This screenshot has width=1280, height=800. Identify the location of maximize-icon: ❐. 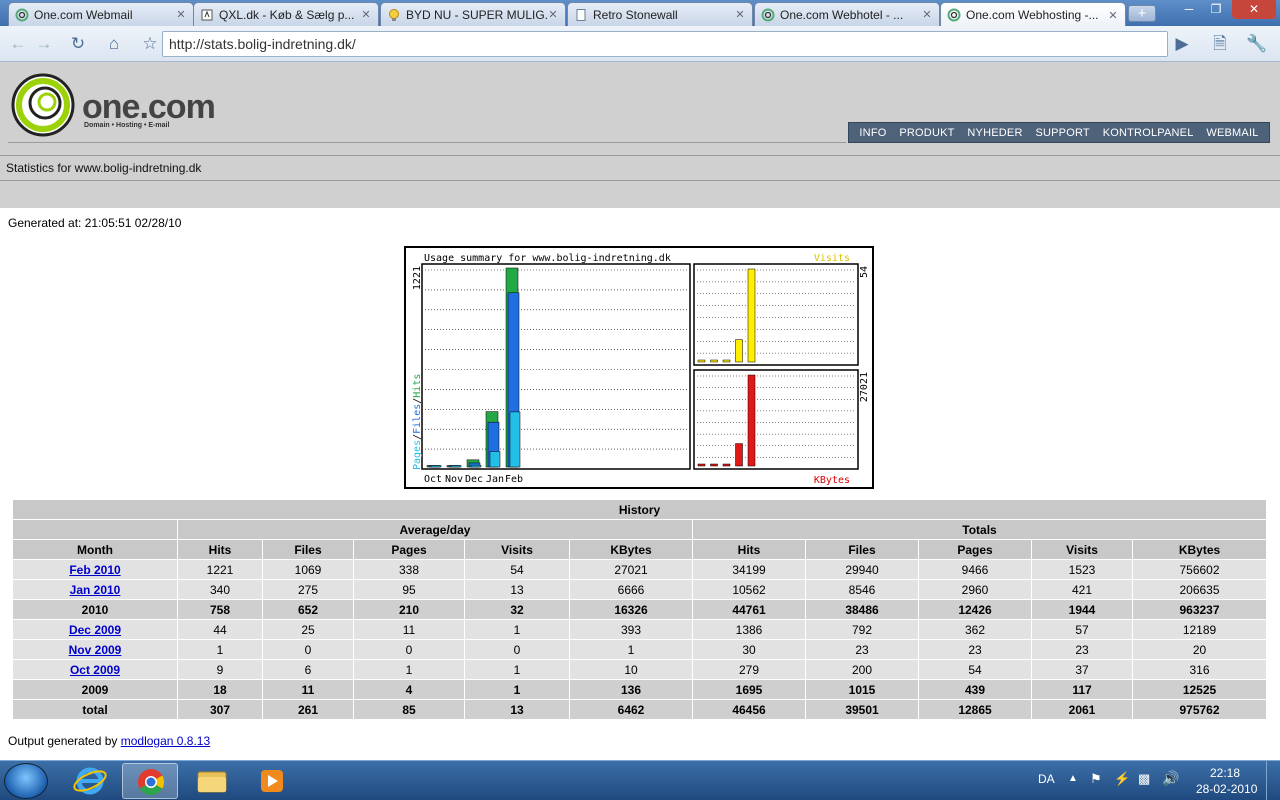
(1216, 9).